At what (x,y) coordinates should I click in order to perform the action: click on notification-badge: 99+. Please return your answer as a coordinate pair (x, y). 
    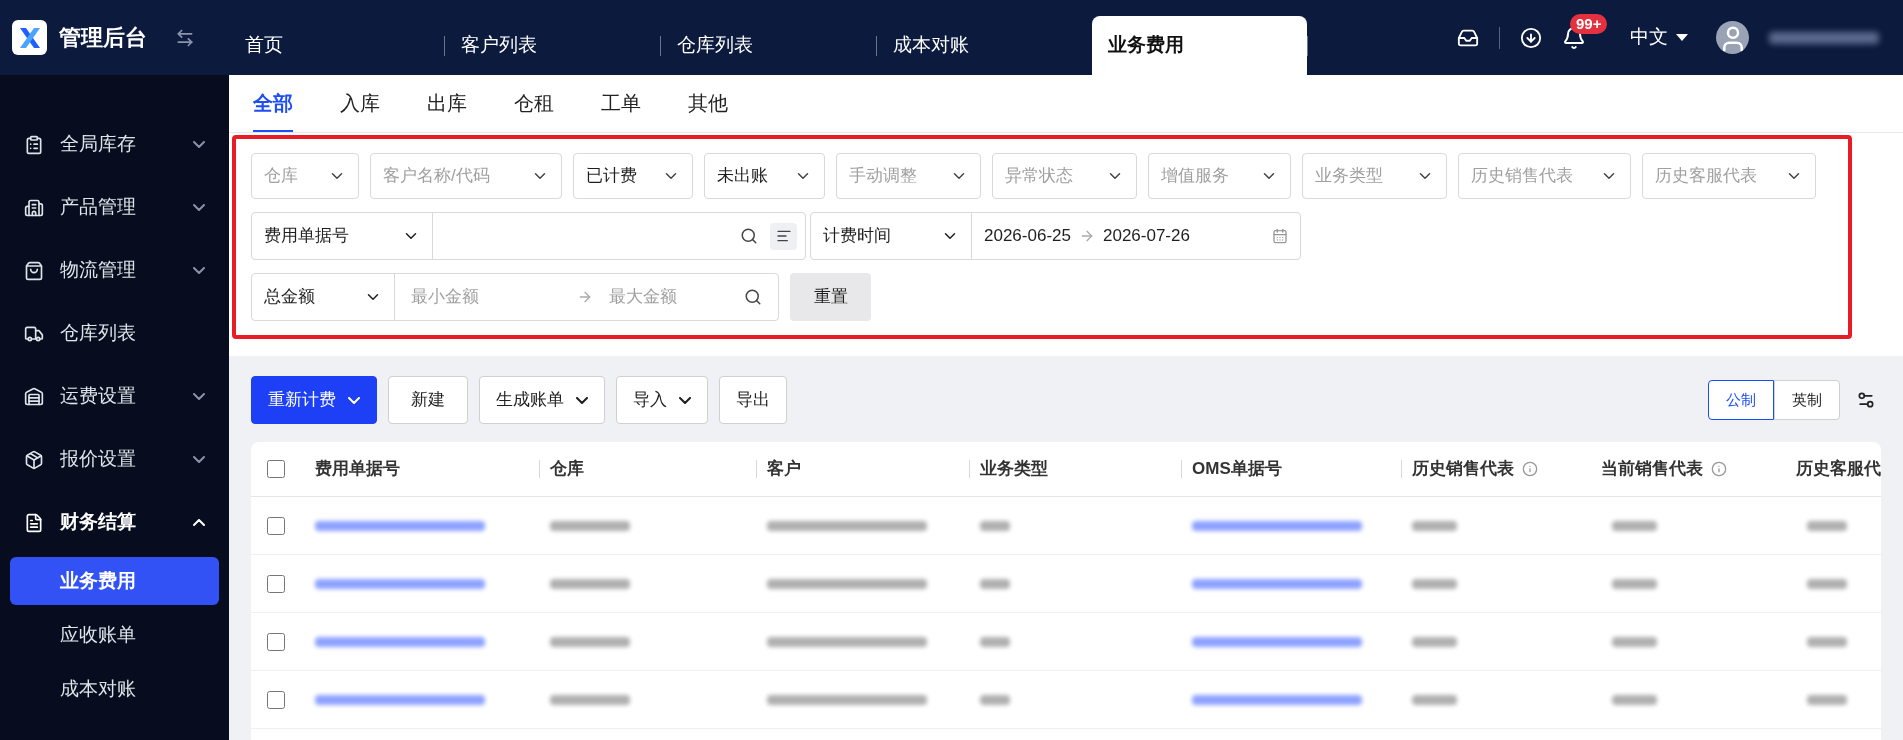
    Looking at the image, I should click on (1589, 23).